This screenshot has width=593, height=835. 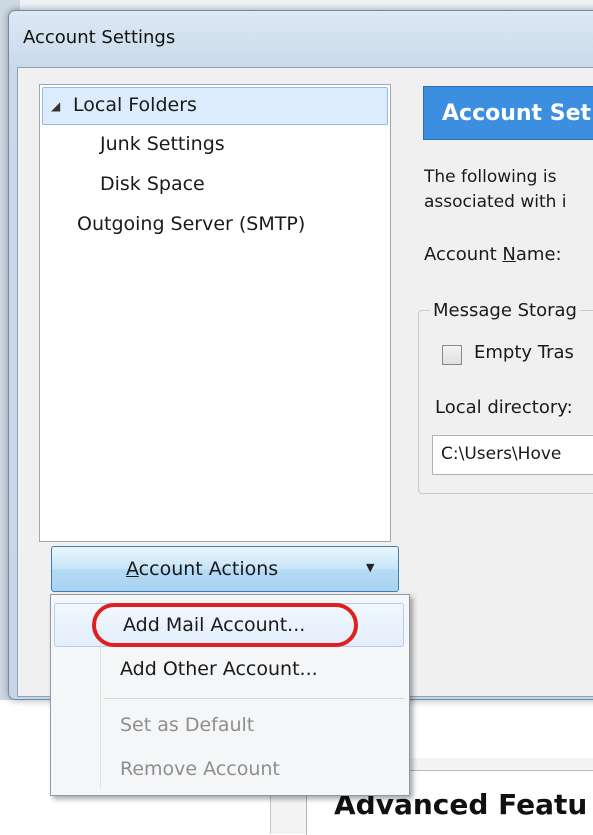 I want to click on menu-item-label: Remove Account, so click(x=200, y=769).